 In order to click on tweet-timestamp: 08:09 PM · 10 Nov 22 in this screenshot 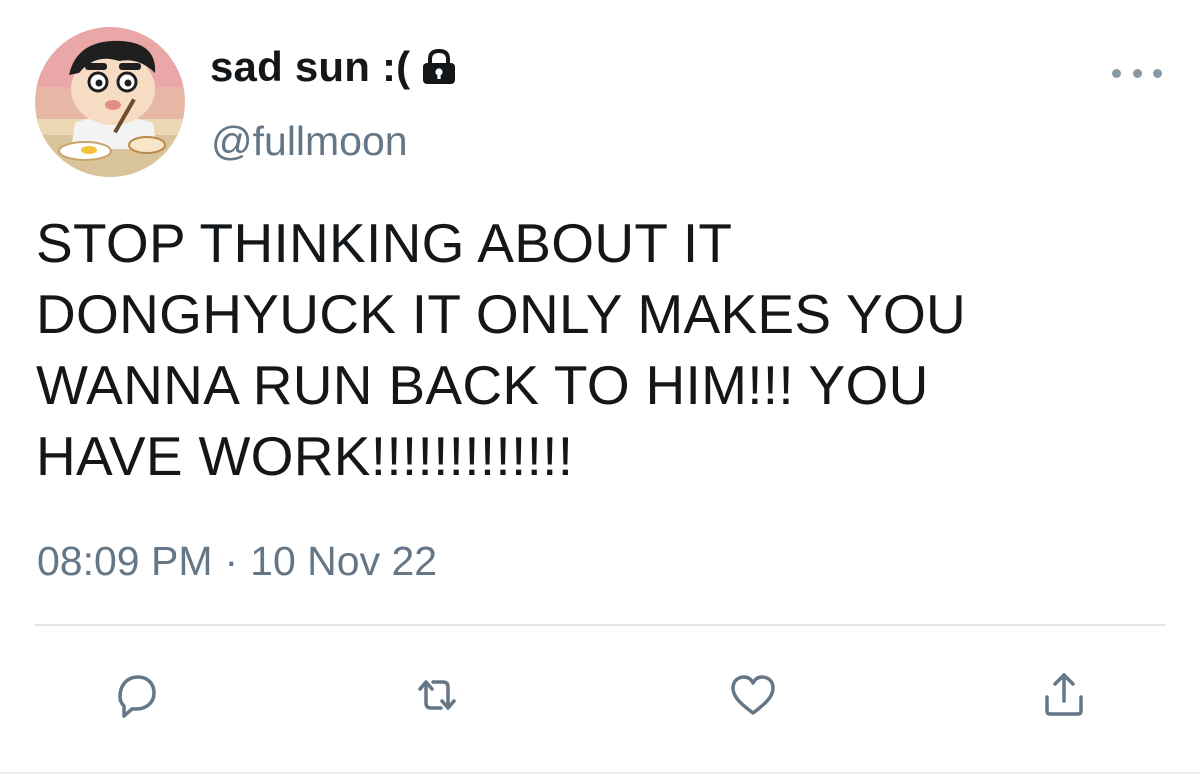, I will do `click(237, 561)`.